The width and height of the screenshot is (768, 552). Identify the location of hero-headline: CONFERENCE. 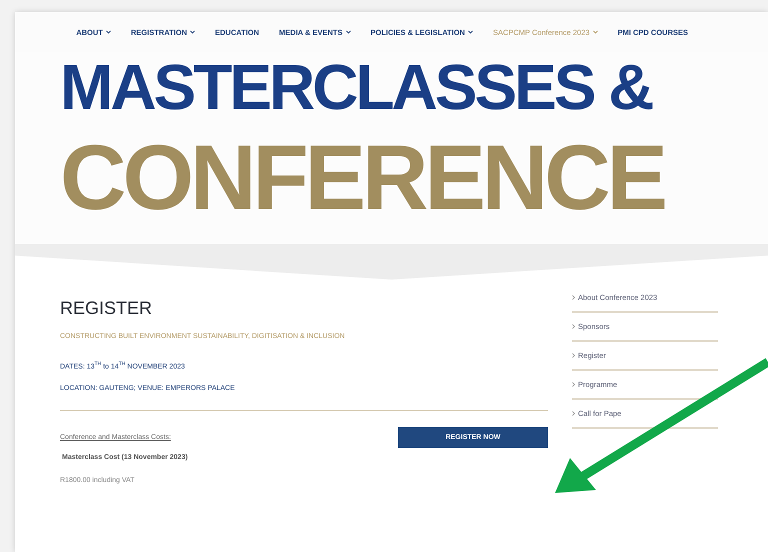
(362, 179).